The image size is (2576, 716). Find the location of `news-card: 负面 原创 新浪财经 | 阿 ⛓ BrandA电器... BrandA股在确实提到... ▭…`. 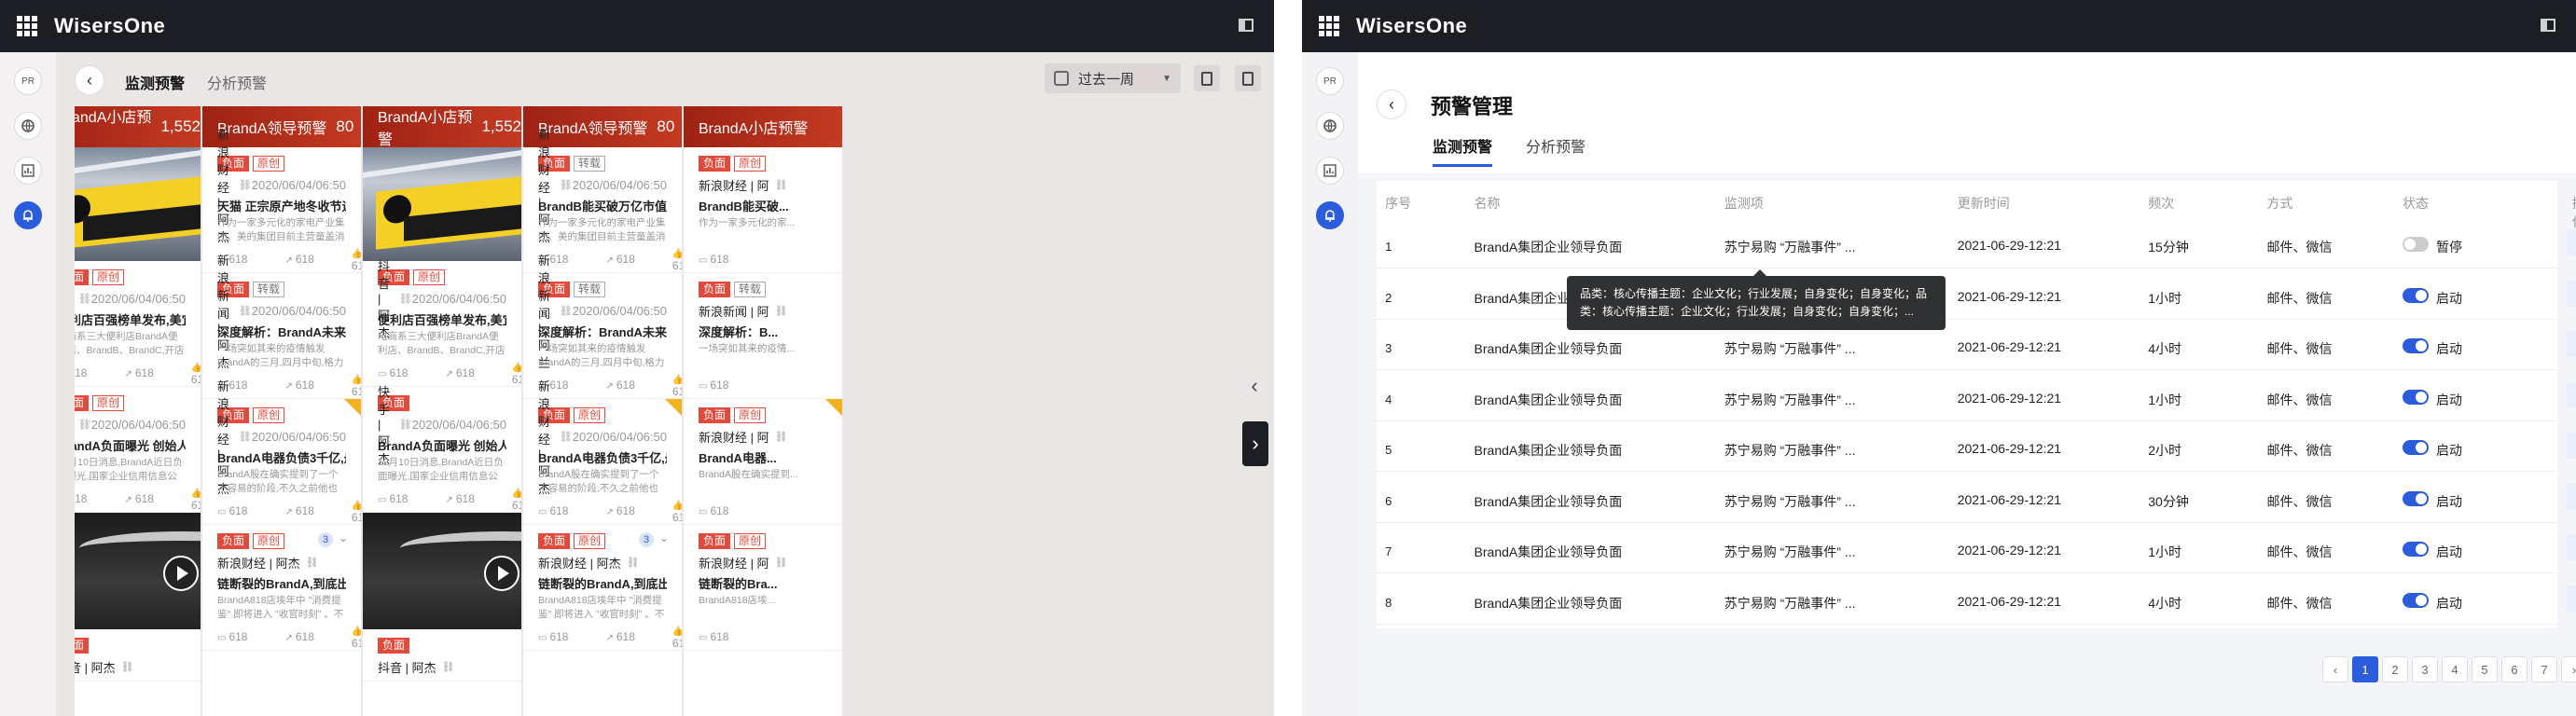

news-card: 负面 原创 新浪财经 | 阿 ⛓ BrandA电器... BrandA股在确实提到... ▭… is located at coordinates (763, 462).